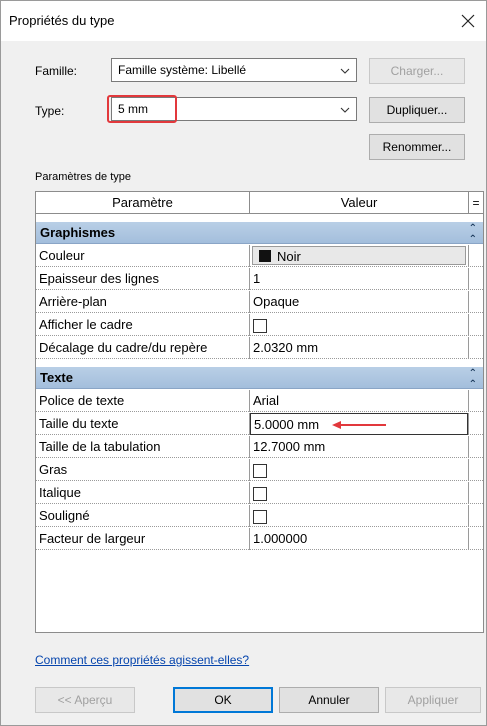 The height and width of the screenshot is (726, 487). Describe the element at coordinates (143, 424) in the screenshot. I see `param-name: Taille du texte` at that location.